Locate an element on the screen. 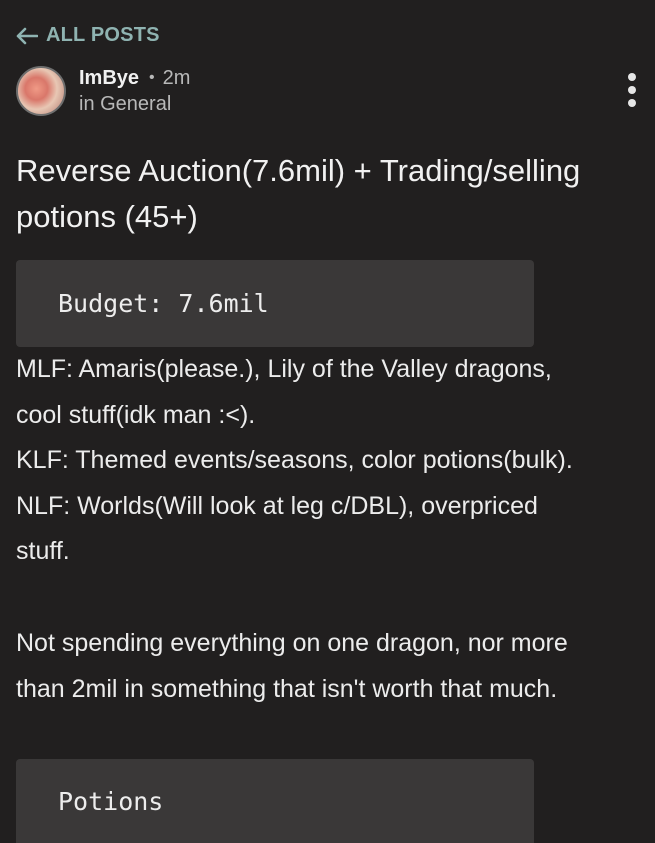 This screenshot has width=655, height=843. post-time: 2m is located at coordinates (176, 78).